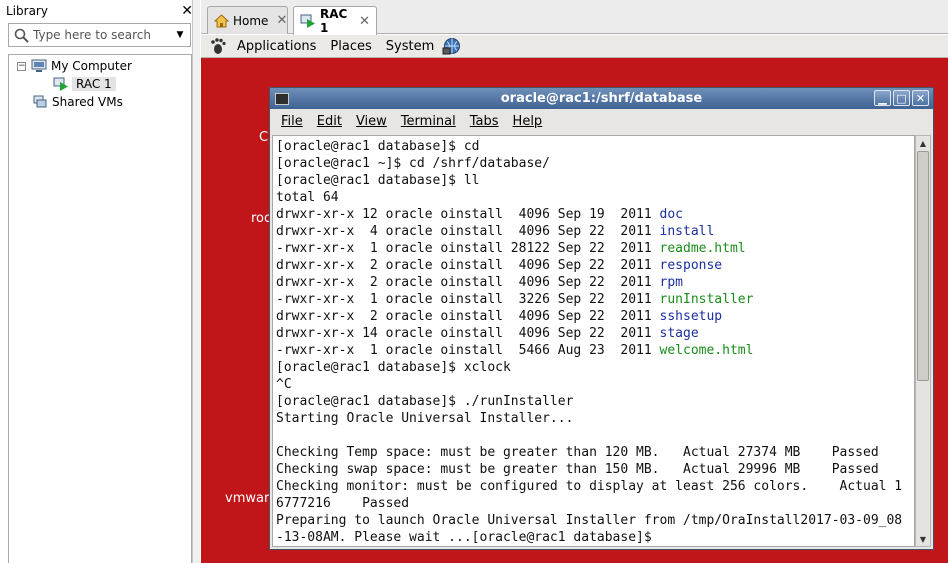  Describe the element at coordinates (27, 11) in the screenshot. I see `library-title: Library` at that location.